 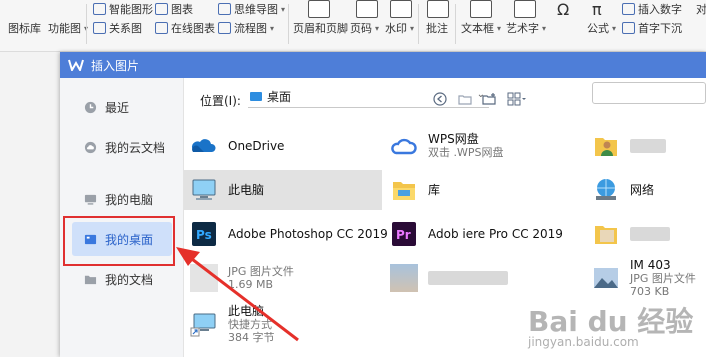 I want to click on watermark-url: jingyan.baidu.com, so click(x=583, y=342).